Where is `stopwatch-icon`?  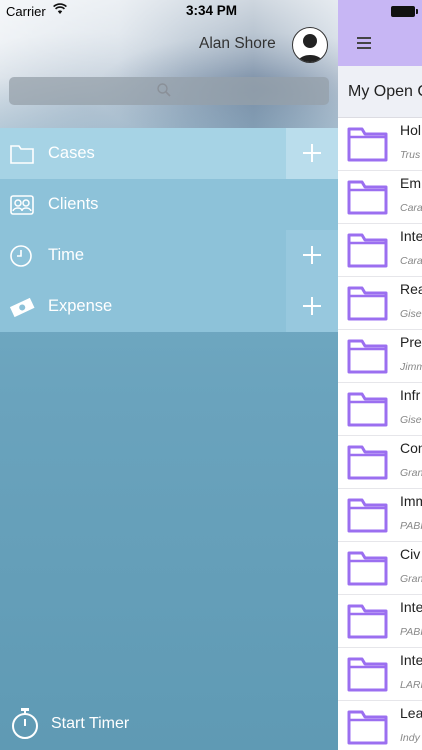 stopwatch-icon is located at coordinates (25, 726).